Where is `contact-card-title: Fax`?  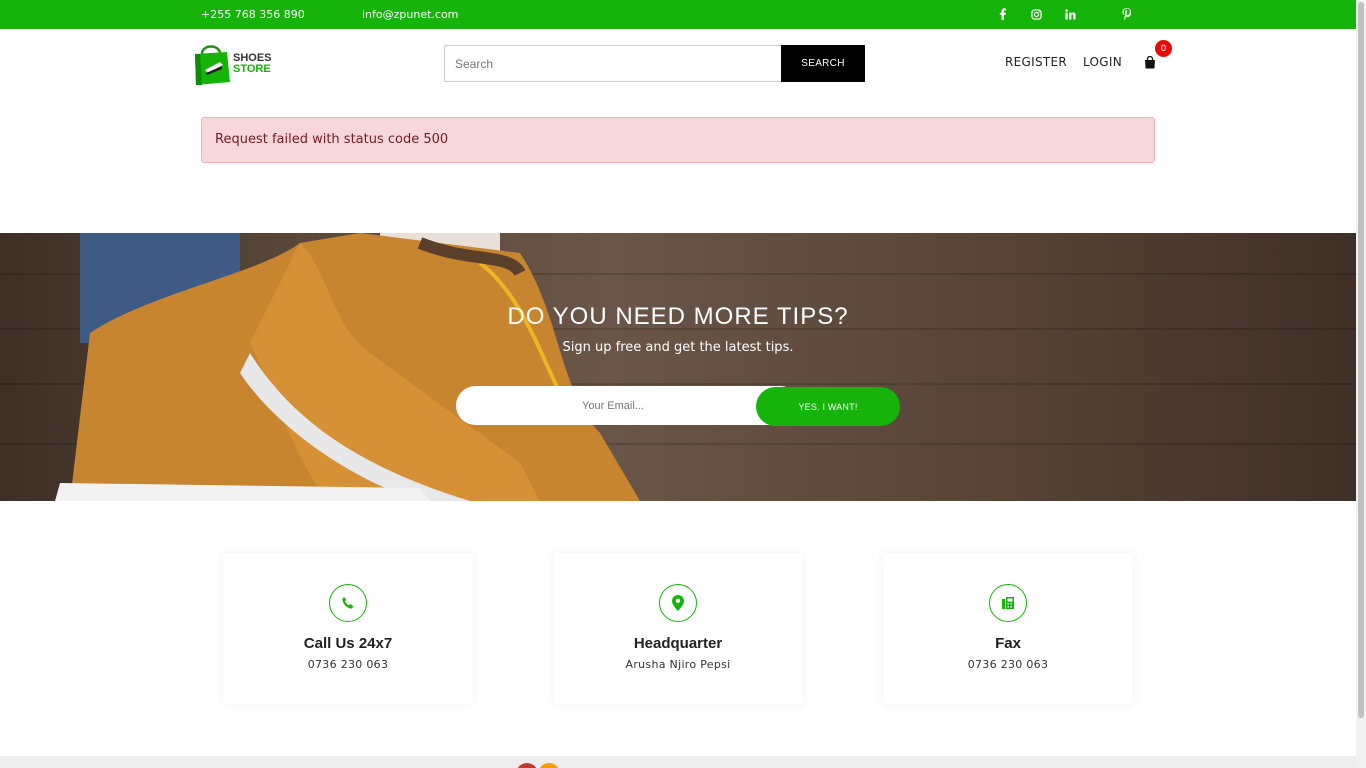 contact-card-title: Fax is located at coordinates (1008, 643).